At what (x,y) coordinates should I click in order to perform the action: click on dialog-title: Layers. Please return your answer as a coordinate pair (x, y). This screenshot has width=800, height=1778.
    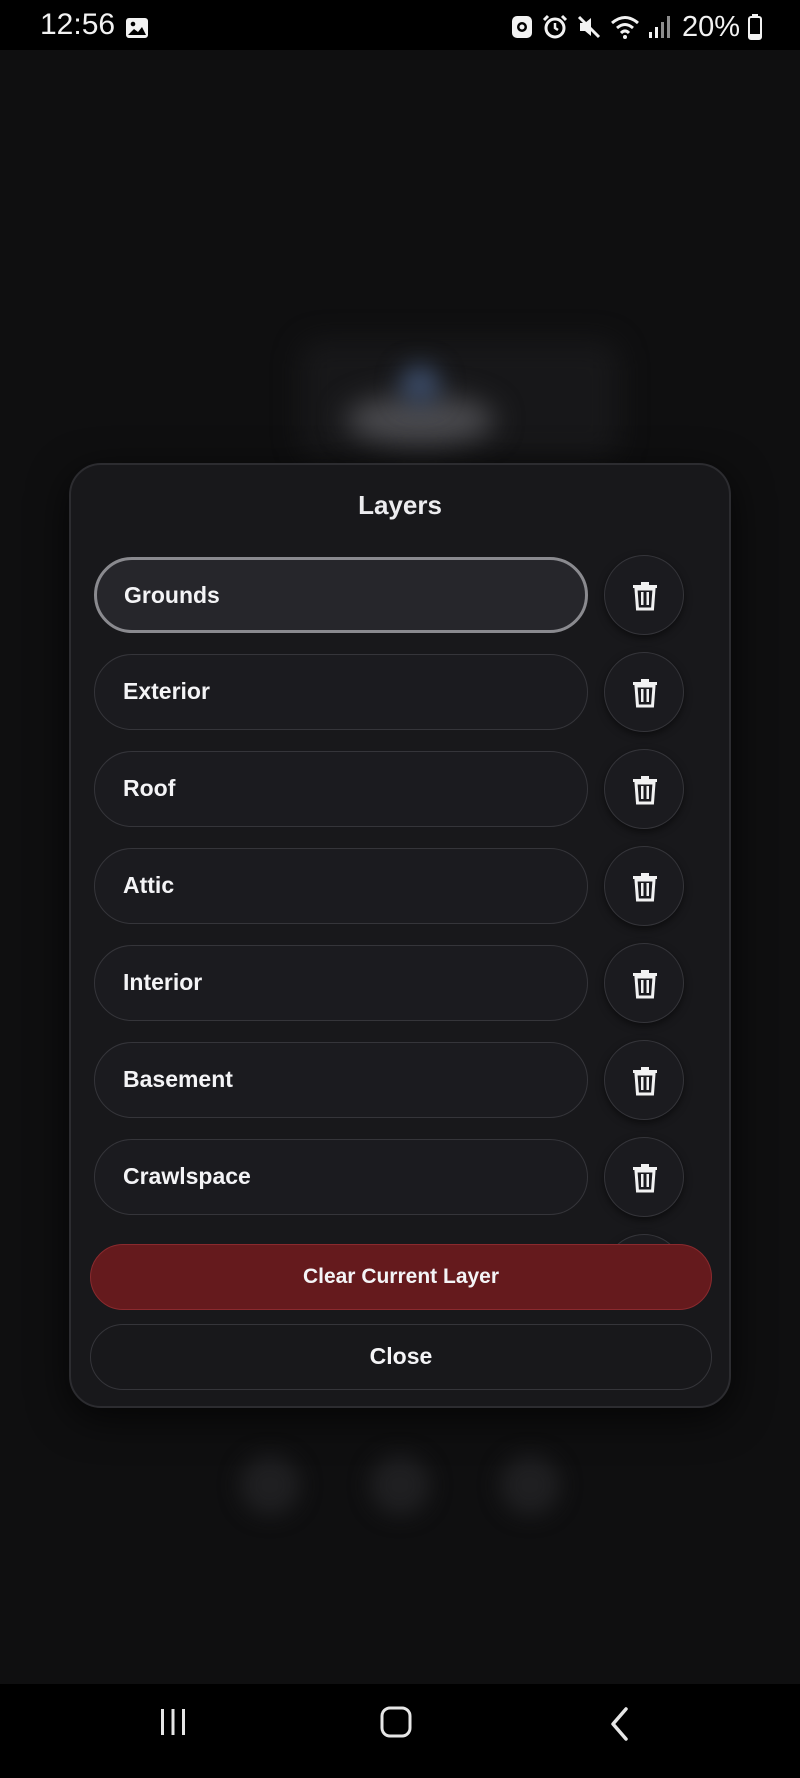
    Looking at the image, I should click on (400, 505).